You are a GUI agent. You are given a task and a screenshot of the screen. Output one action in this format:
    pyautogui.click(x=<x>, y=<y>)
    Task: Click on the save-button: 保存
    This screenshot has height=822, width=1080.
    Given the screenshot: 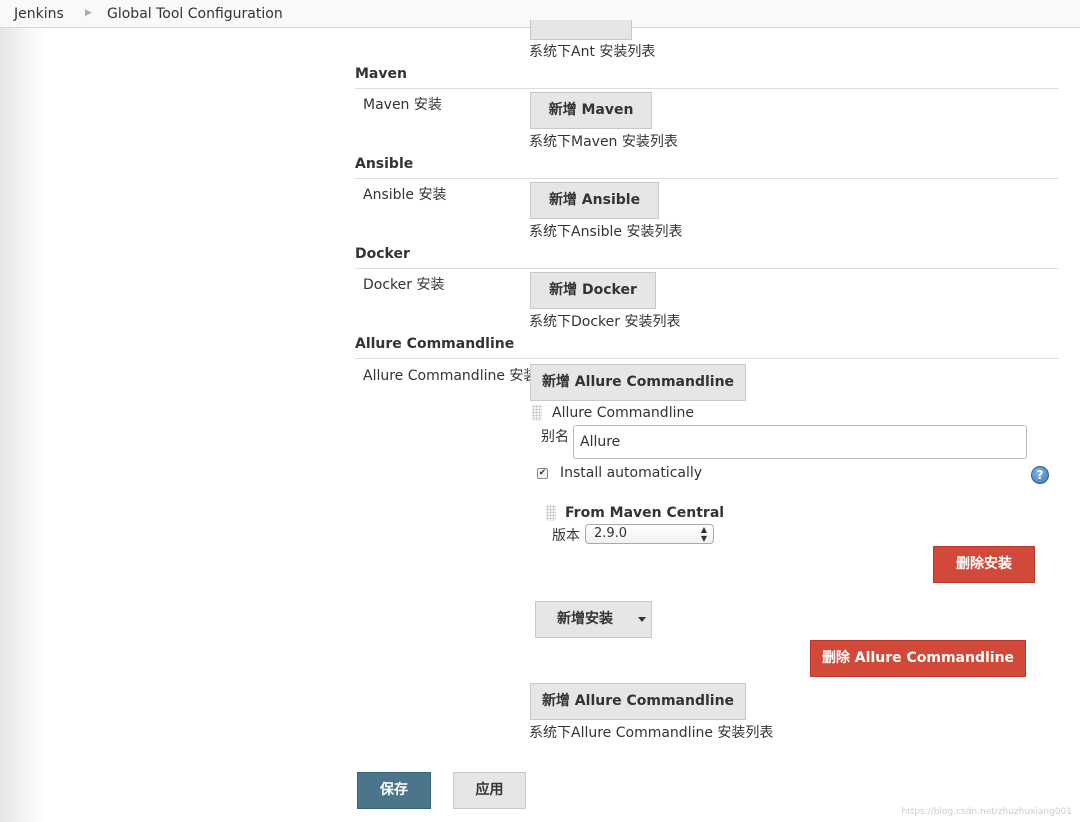 What is the action you would take?
    pyautogui.click(x=394, y=790)
    